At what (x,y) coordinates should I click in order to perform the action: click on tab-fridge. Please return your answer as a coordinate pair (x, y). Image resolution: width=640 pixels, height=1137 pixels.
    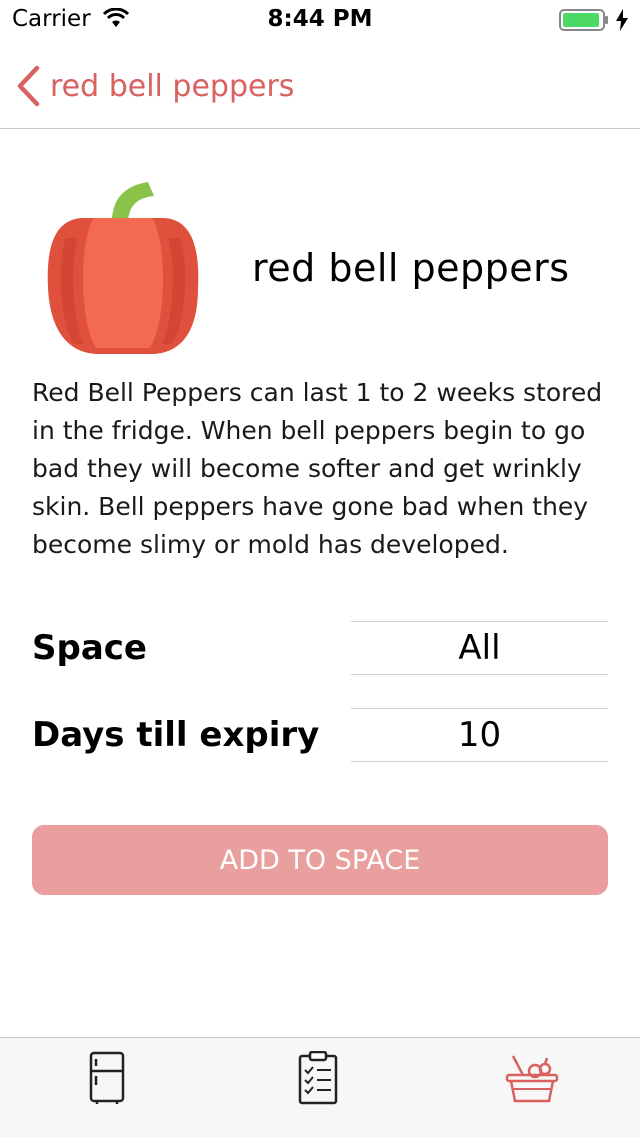
    Looking at the image, I should click on (107, 1078).